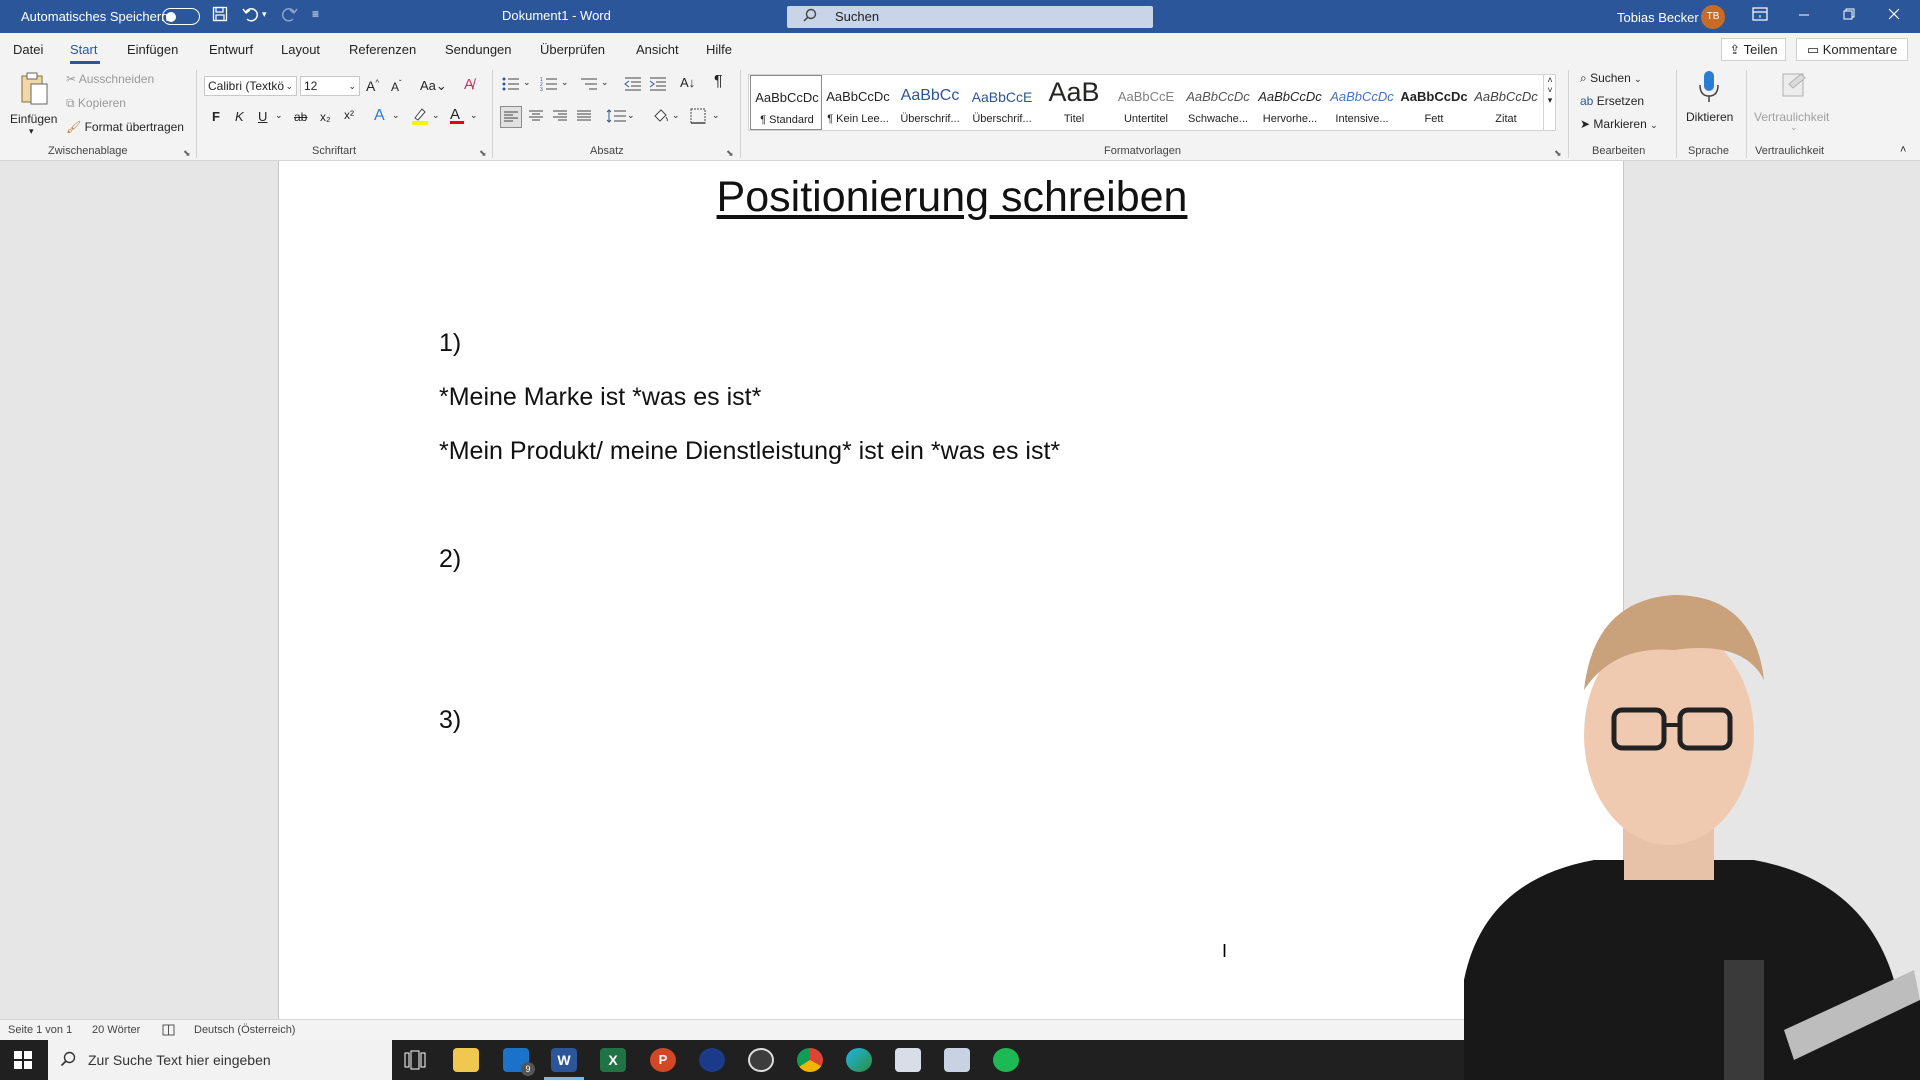  Describe the element at coordinates (450, 720) in the screenshot. I see `document-line: 3)` at that location.